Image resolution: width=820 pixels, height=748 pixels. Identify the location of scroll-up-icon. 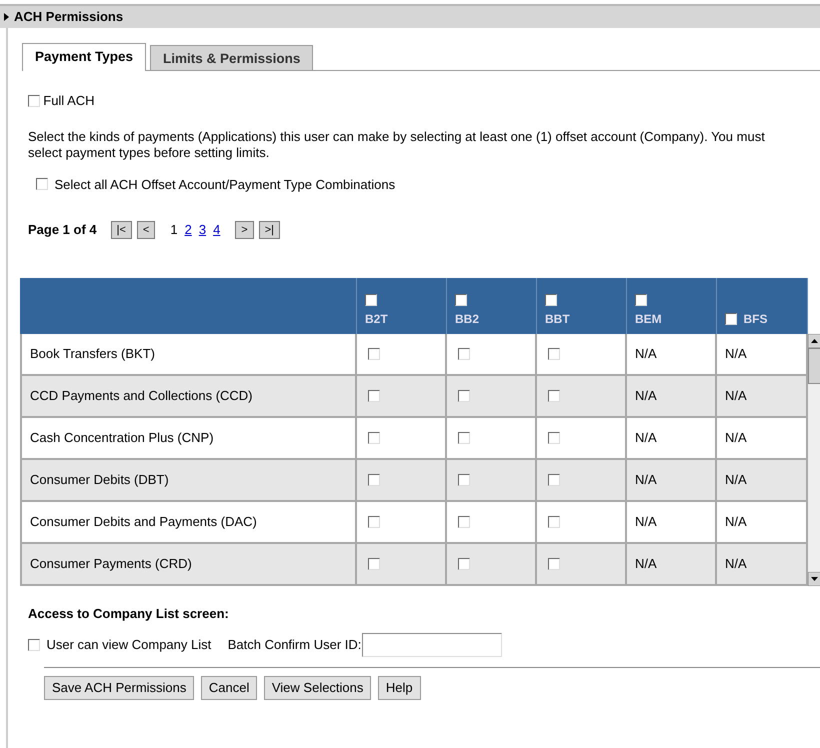
(814, 341).